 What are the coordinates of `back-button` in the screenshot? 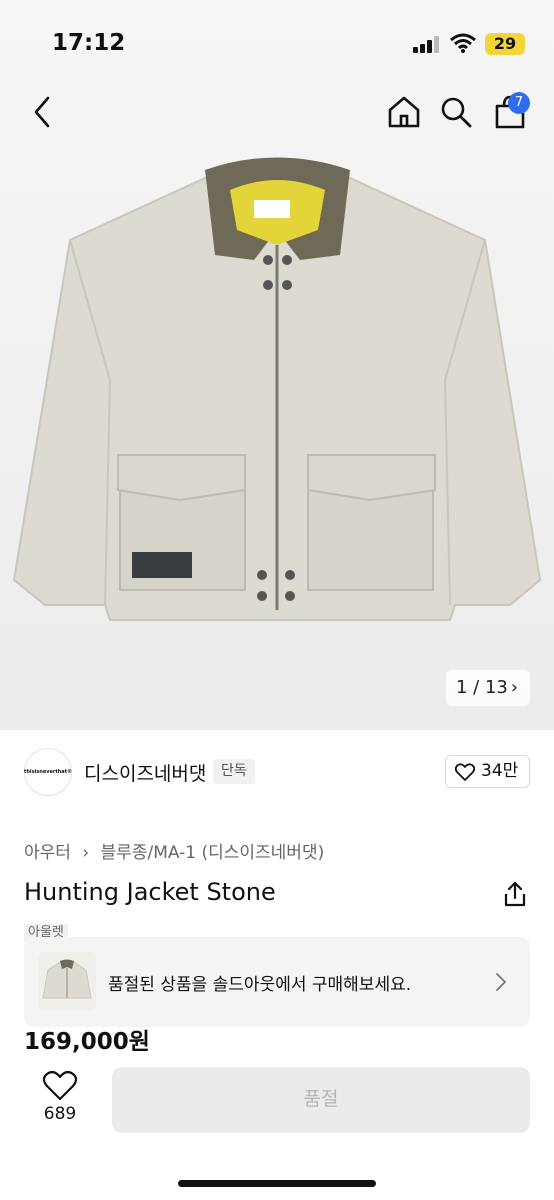 It's located at (43, 112).